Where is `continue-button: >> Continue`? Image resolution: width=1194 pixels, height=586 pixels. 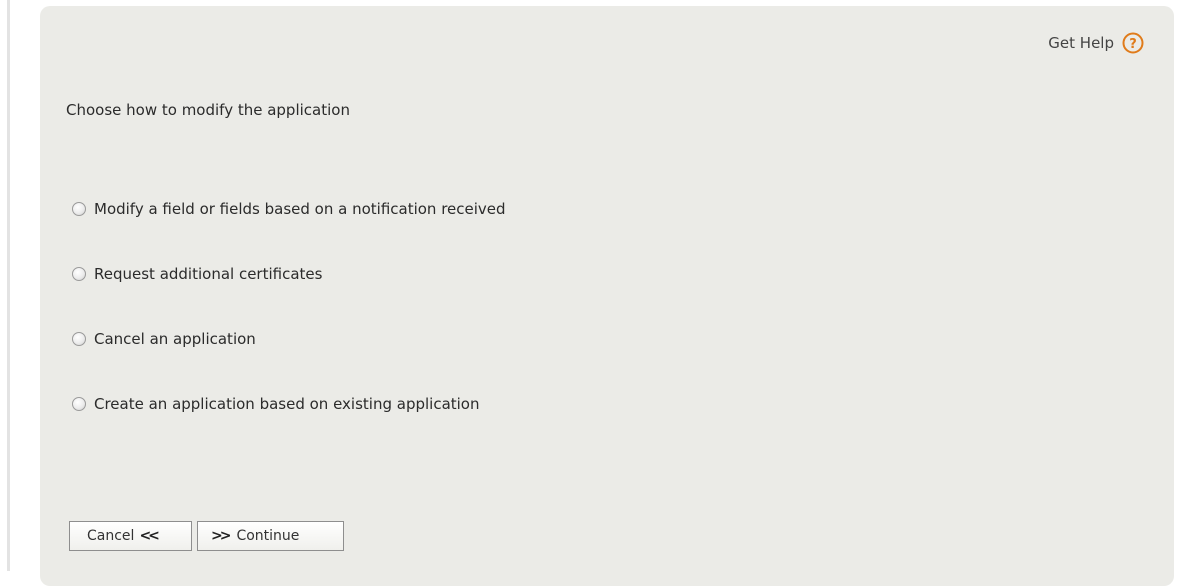
continue-button: >> Continue is located at coordinates (270, 536).